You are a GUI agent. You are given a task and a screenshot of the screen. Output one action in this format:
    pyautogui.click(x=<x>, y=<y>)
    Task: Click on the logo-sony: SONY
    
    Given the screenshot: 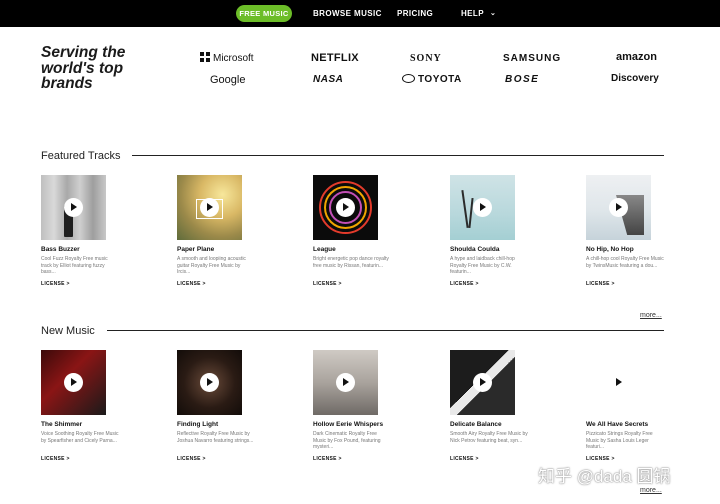 What is the action you would take?
    pyautogui.click(x=426, y=58)
    